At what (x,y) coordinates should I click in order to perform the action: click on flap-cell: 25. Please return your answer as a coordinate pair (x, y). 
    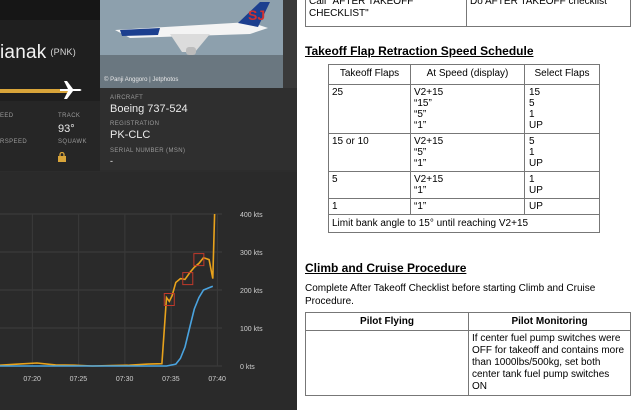
    Looking at the image, I should click on (369, 109).